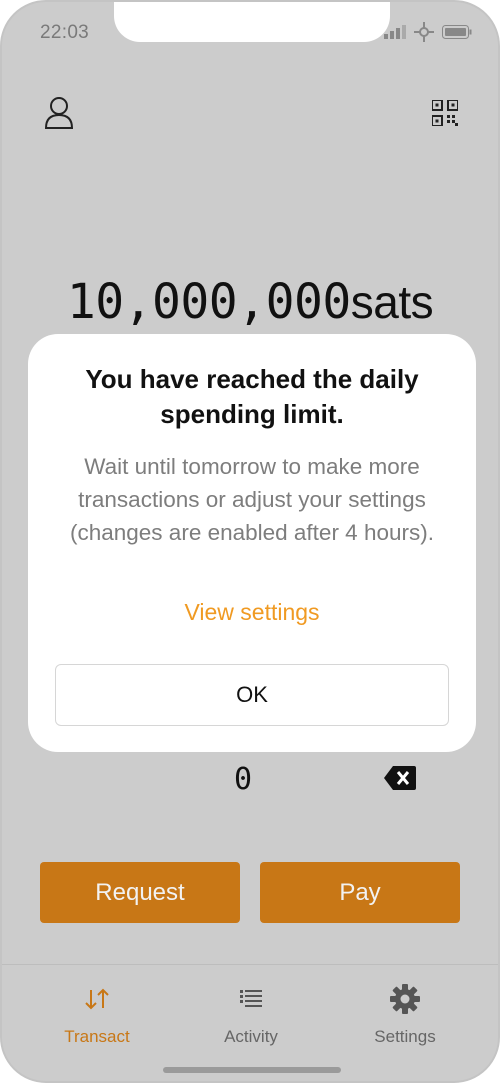 The width and height of the screenshot is (500, 1083). Describe the element at coordinates (252, 695) in the screenshot. I see `ok-button: OK` at that location.